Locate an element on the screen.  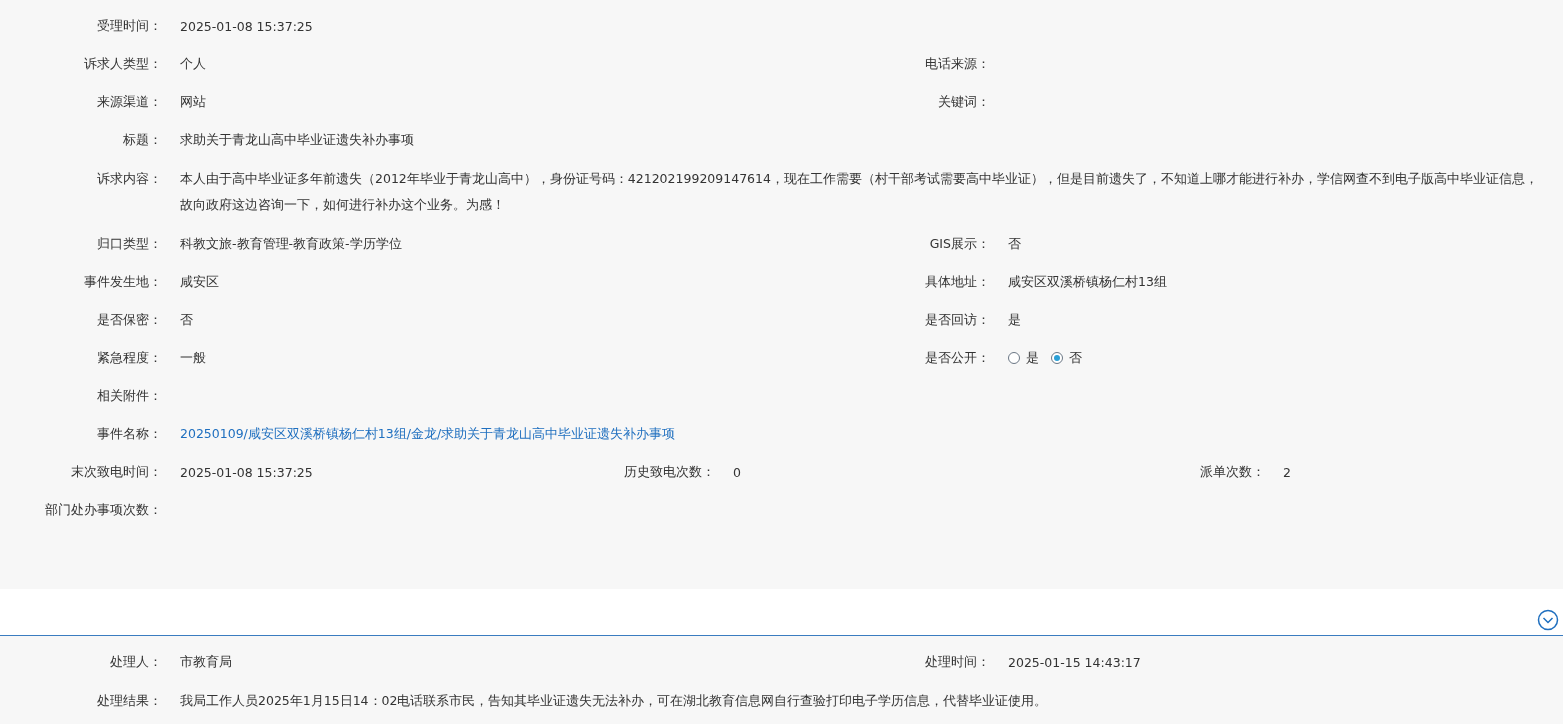
field-label: 诉求人类型： is located at coordinates (123, 64).